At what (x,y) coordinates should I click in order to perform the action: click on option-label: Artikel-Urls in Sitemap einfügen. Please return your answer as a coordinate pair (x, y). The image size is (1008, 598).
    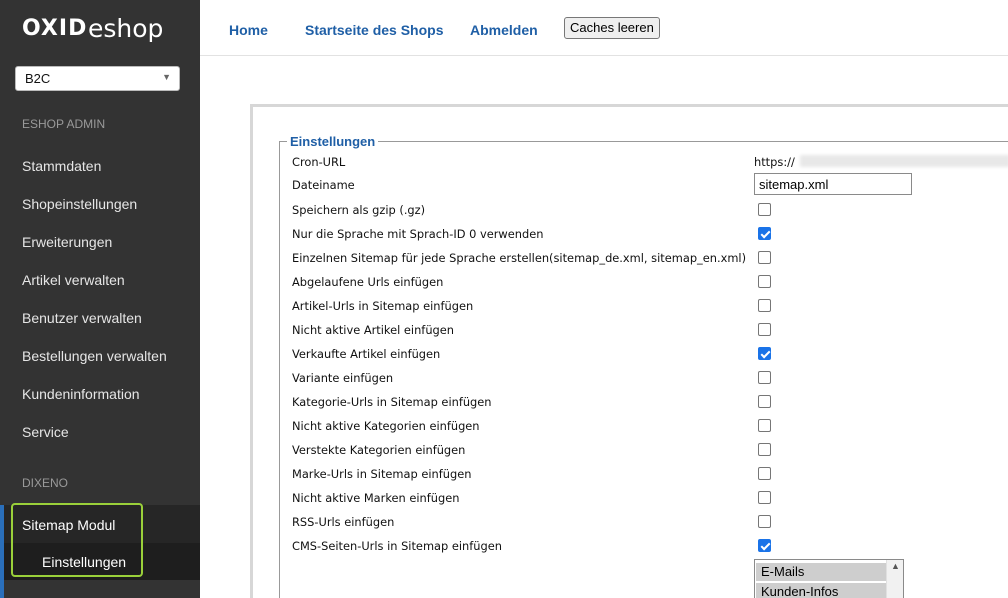
    Looking at the image, I should click on (383, 306).